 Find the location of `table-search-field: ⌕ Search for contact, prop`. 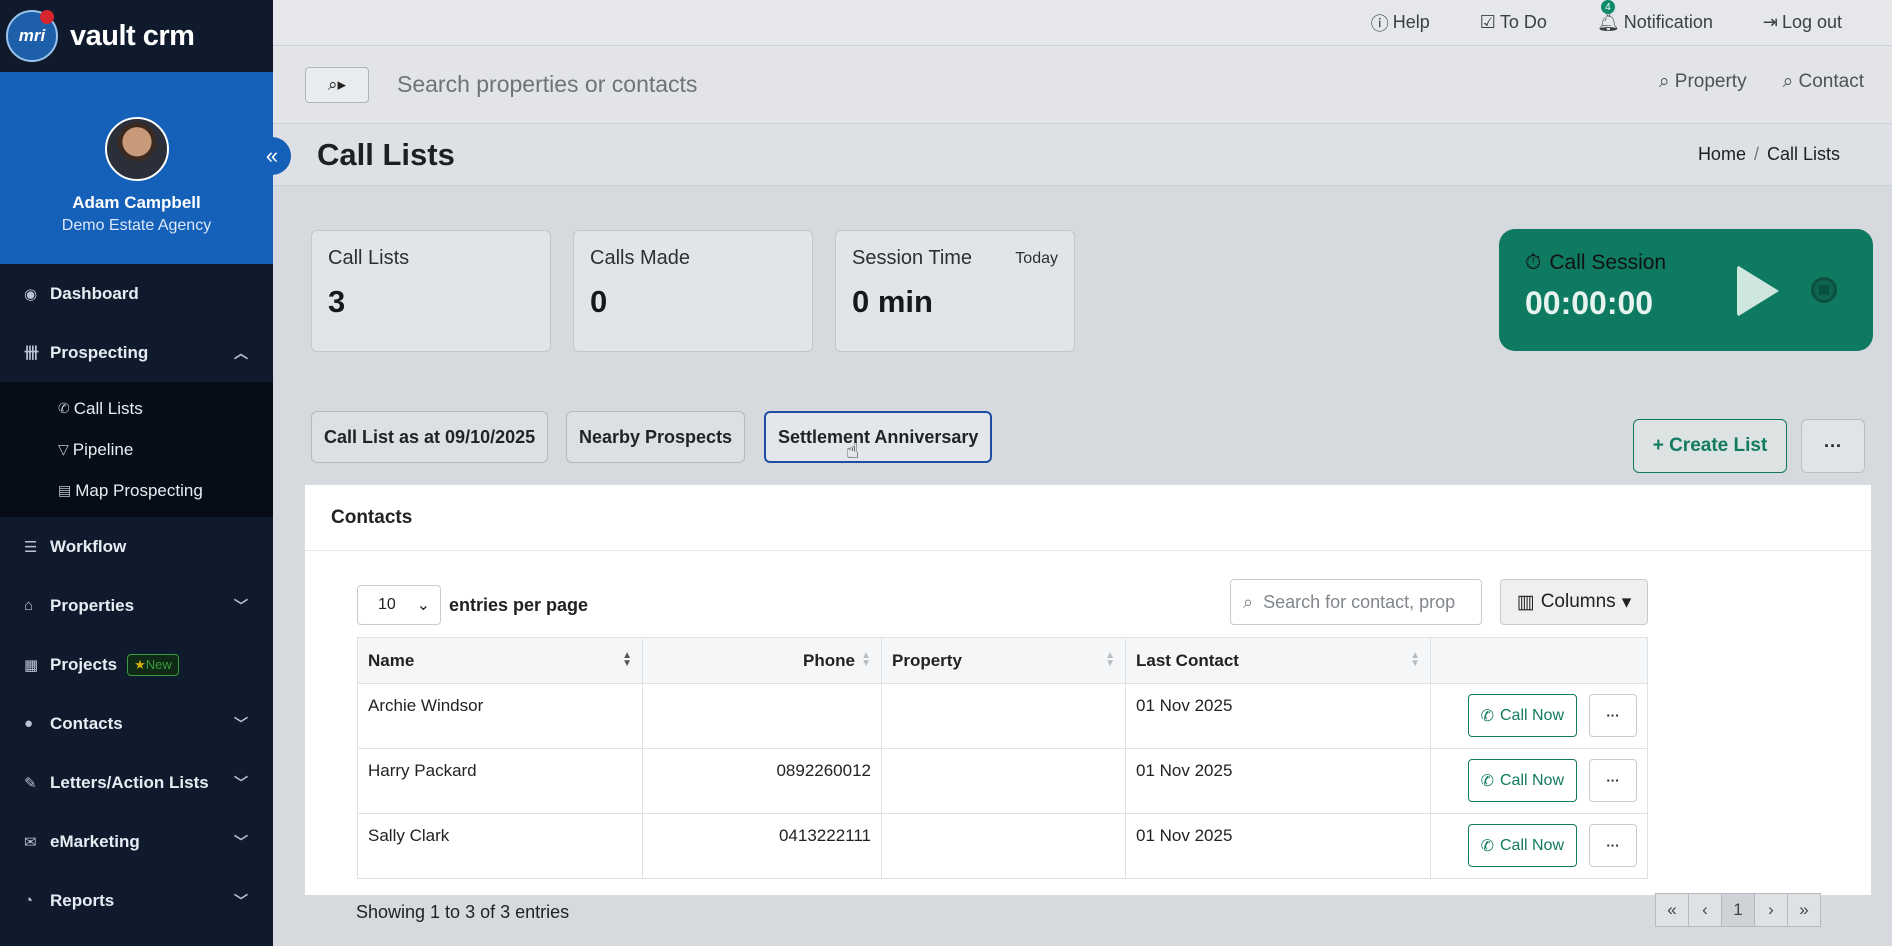

table-search-field: ⌕ Search for contact, prop is located at coordinates (1356, 602).